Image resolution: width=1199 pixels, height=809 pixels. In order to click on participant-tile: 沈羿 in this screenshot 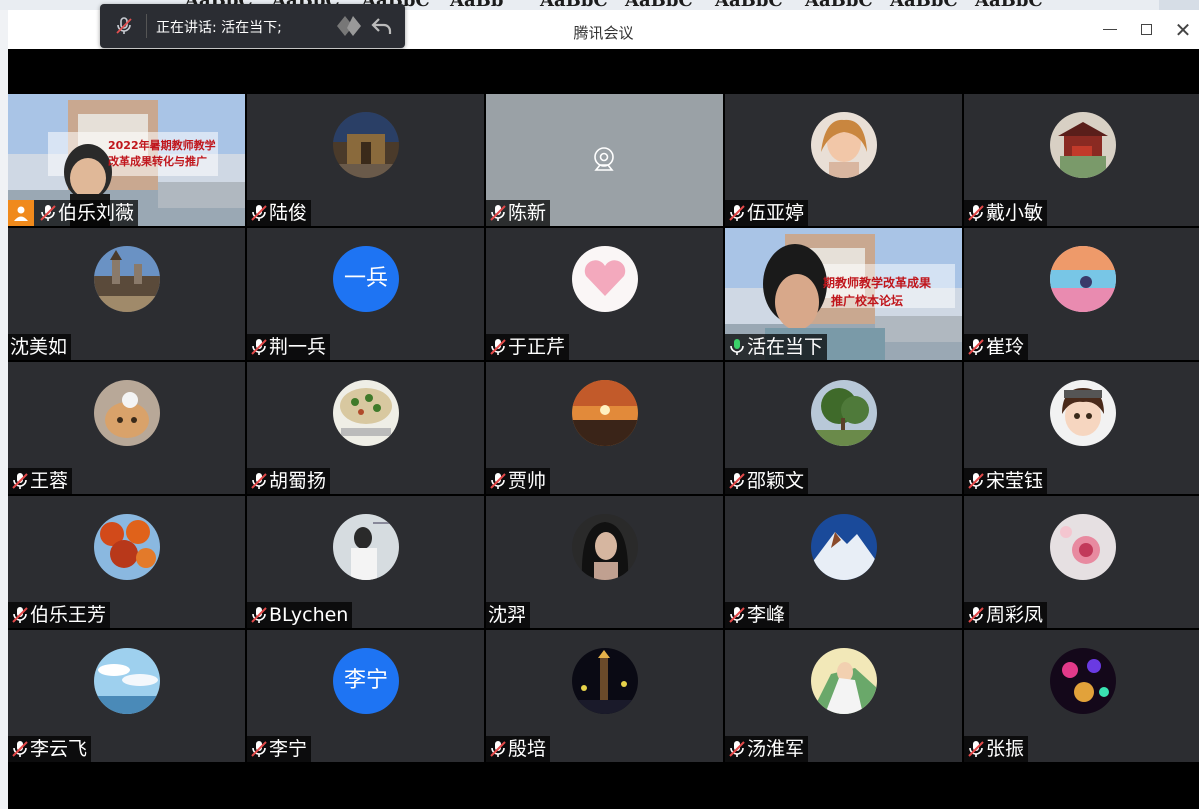, I will do `click(604, 562)`.